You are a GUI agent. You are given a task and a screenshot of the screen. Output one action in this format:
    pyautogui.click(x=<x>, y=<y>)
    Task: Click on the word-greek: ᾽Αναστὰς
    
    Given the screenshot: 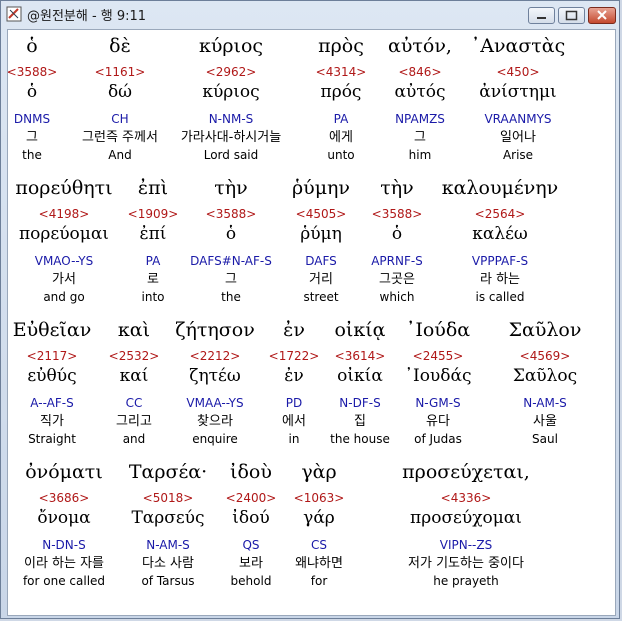 What is the action you would take?
    pyautogui.click(x=518, y=46)
    